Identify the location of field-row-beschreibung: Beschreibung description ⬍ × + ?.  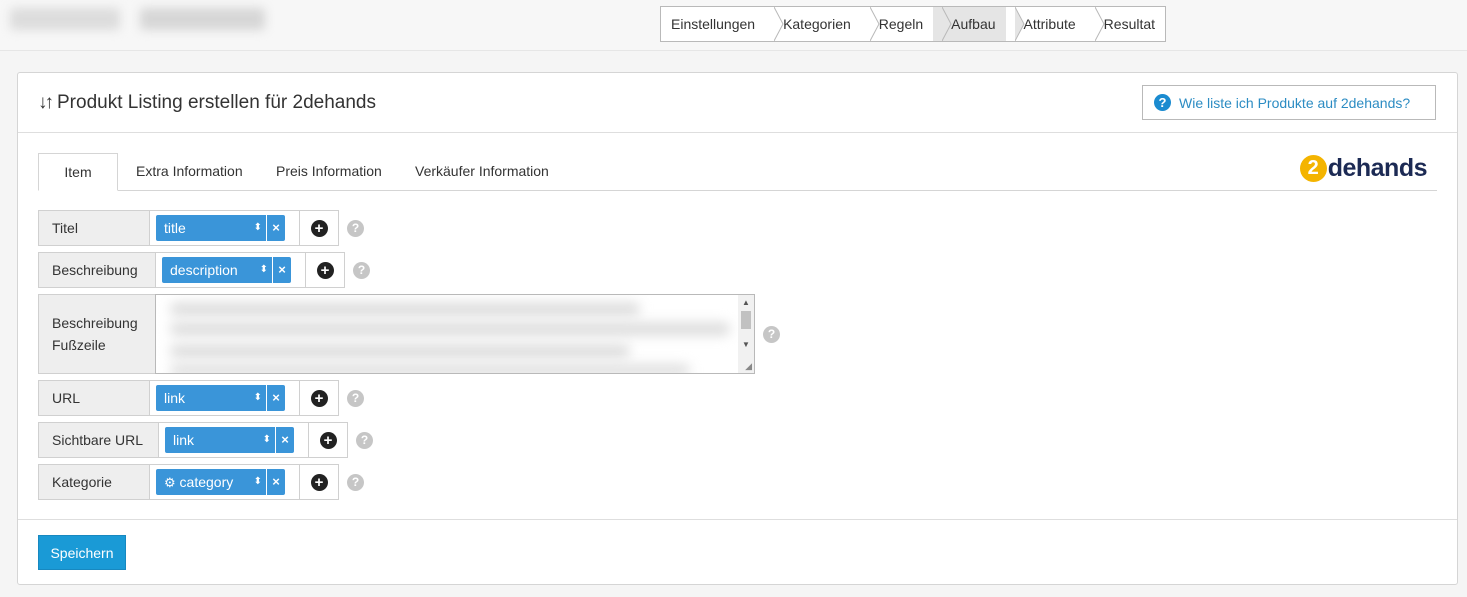
(204, 270).